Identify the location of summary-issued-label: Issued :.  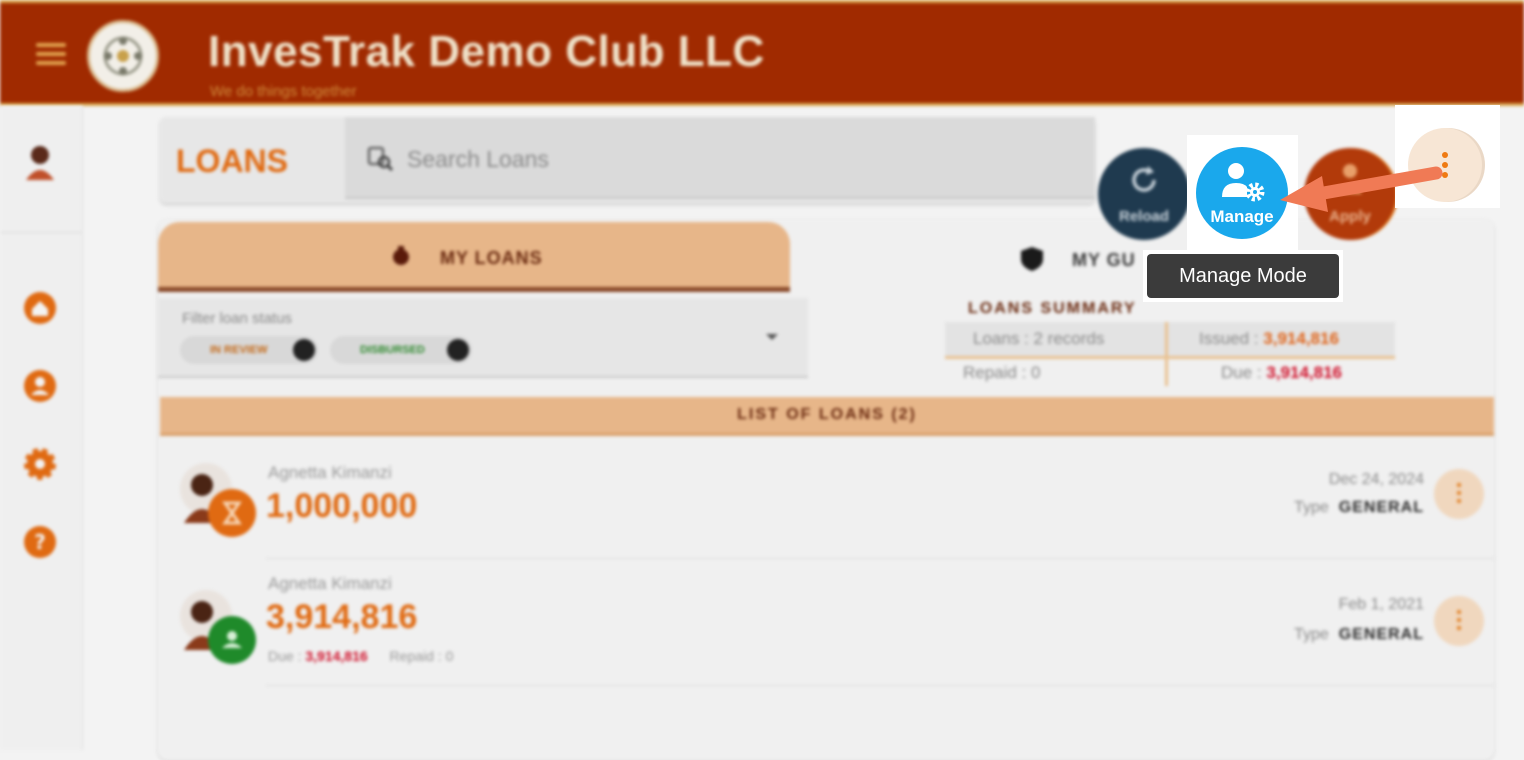
(1229, 338).